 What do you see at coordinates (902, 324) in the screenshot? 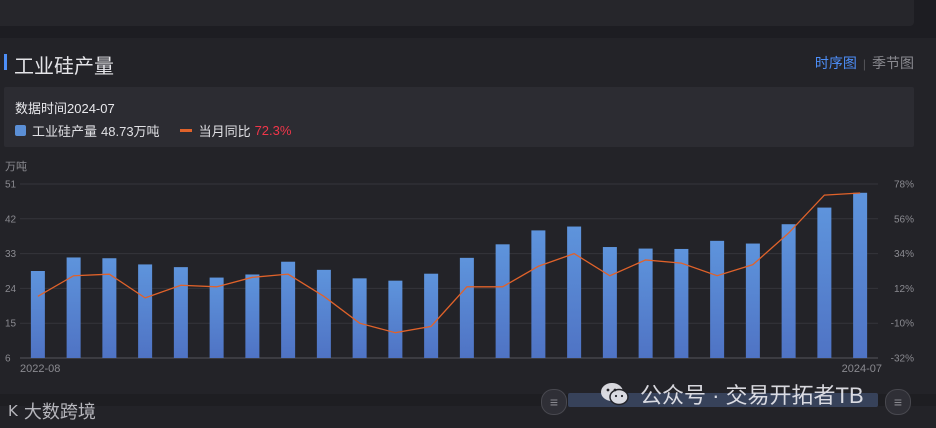
I see `y-right-tick-label: -10%` at bounding box center [902, 324].